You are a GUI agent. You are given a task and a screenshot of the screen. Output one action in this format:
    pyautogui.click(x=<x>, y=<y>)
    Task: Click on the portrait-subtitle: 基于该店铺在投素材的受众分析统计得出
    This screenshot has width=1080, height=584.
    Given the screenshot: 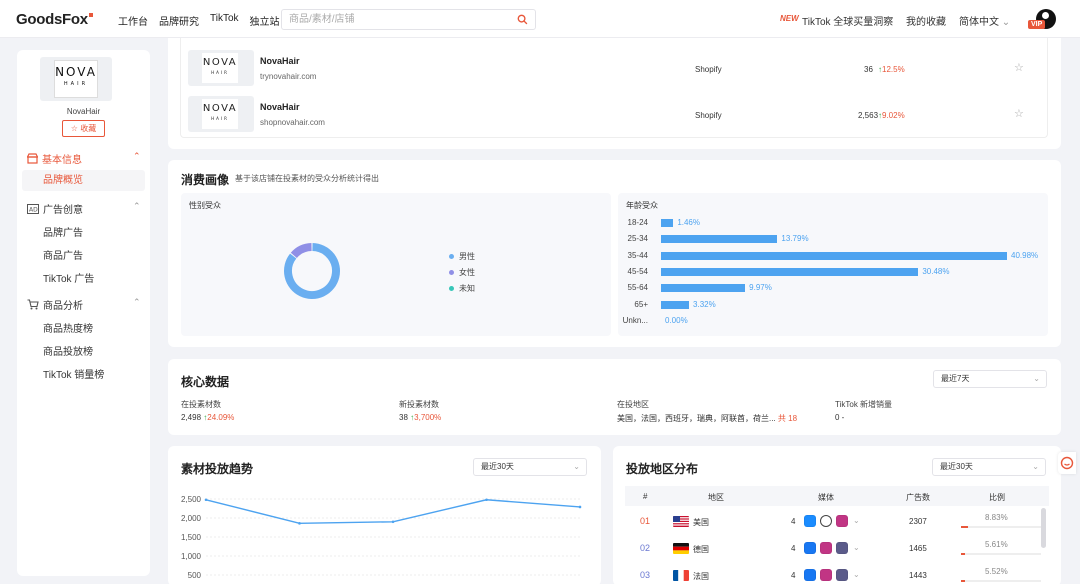 What is the action you would take?
    pyautogui.click(x=307, y=178)
    